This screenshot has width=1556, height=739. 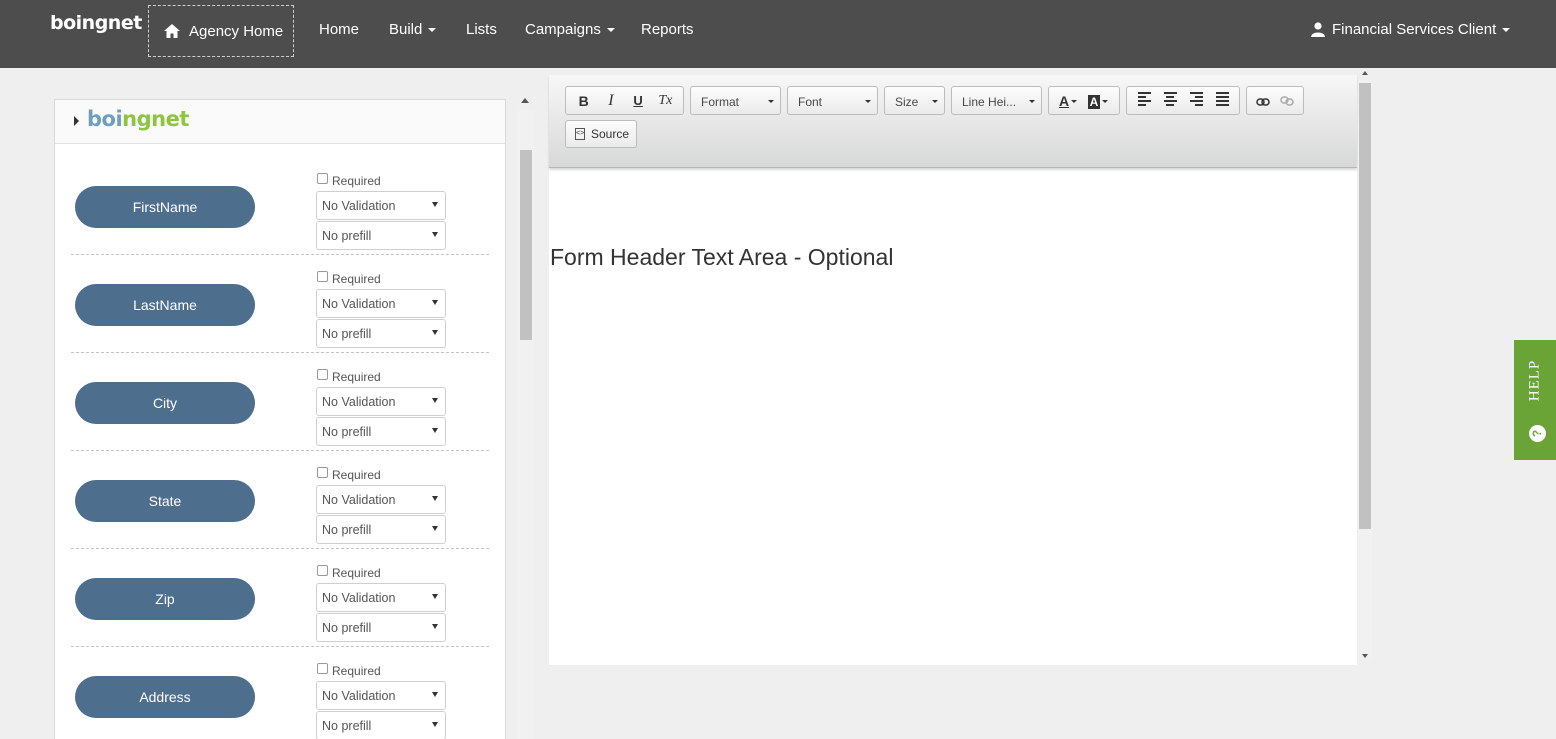 I want to click on align-group, so click(x=1183, y=100).